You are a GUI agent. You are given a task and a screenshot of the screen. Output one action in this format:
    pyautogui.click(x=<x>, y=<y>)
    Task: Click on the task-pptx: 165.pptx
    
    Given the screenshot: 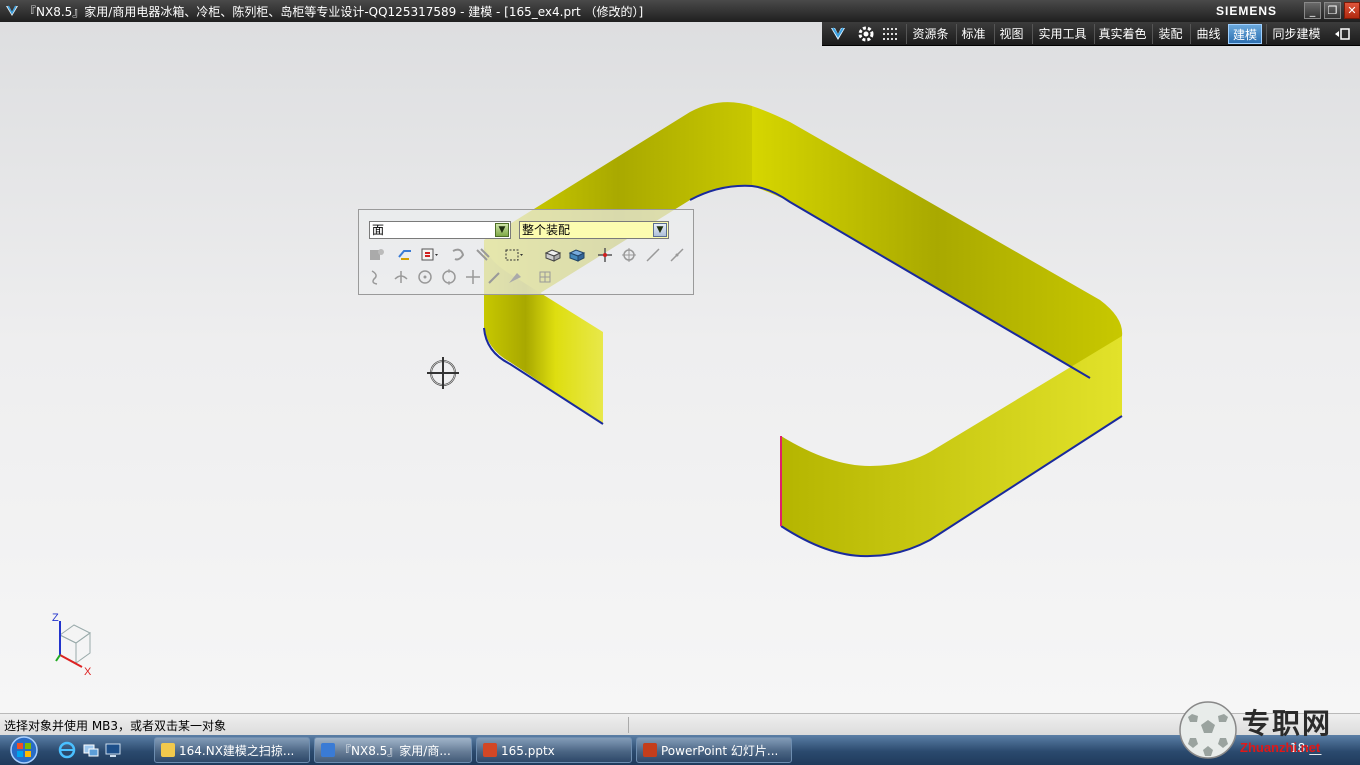 What is the action you would take?
    pyautogui.click(x=554, y=750)
    